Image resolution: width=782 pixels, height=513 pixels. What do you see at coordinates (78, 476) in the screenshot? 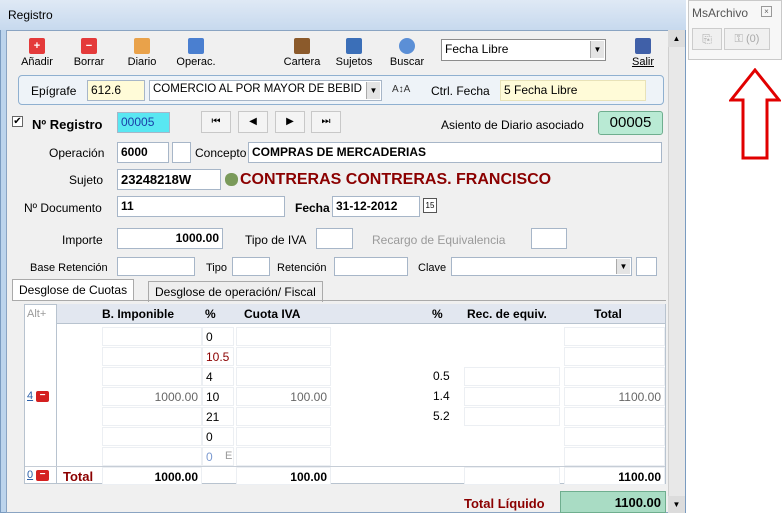
I see `total-label: Total` at bounding box center [78, 476].